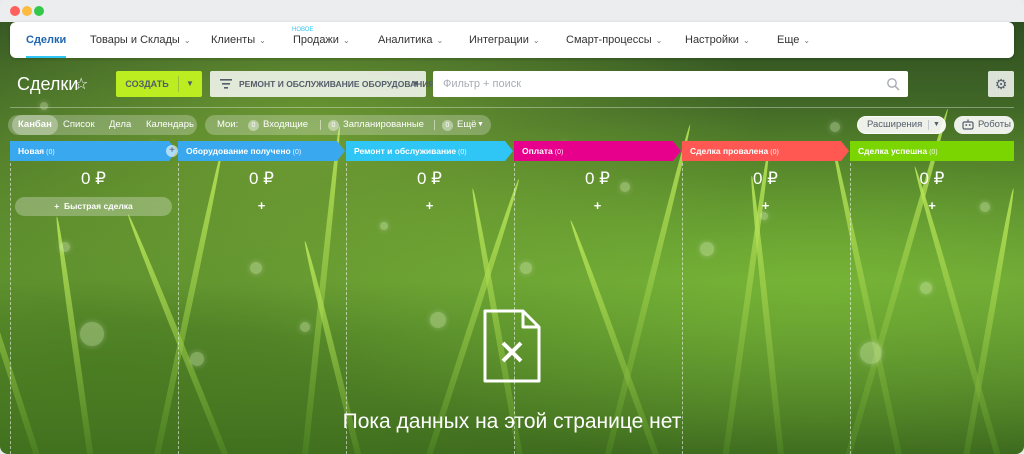  I want to click on filter-icon, so click(226, 84).